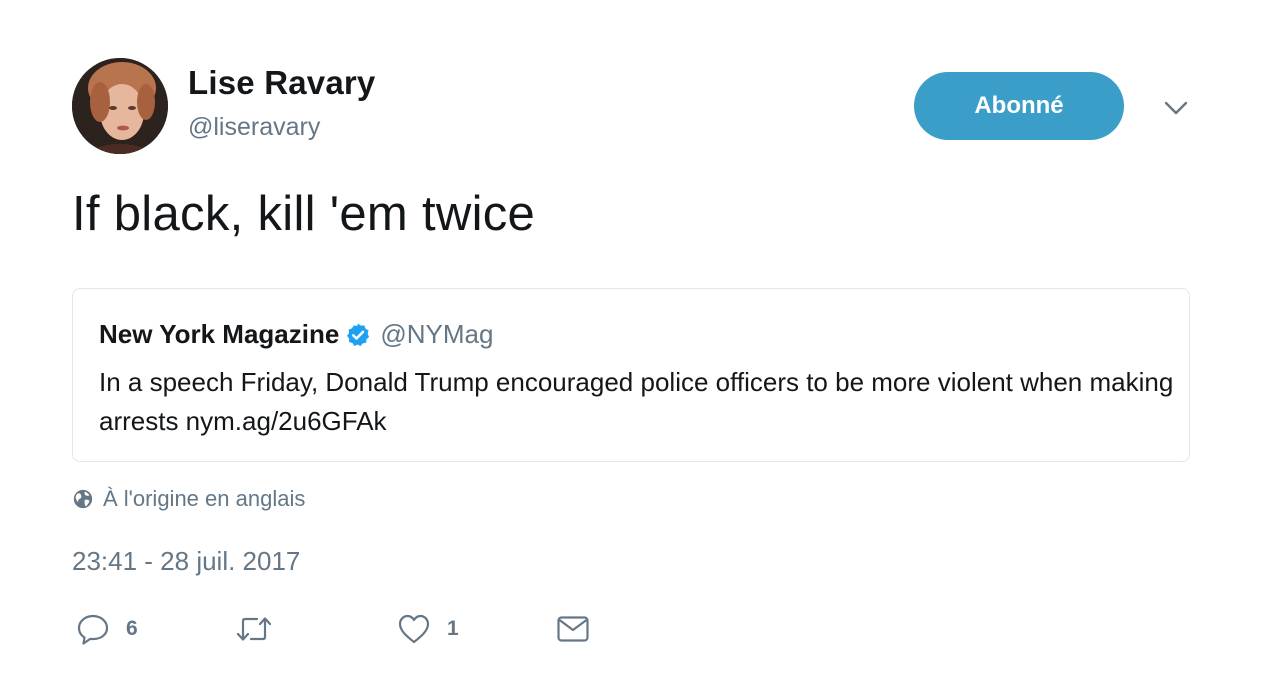 The height and width of the screenshot is (678, 1266). I want to click on quoted-tweet-header: New York Magazine @NYMag, so click(296, 334).